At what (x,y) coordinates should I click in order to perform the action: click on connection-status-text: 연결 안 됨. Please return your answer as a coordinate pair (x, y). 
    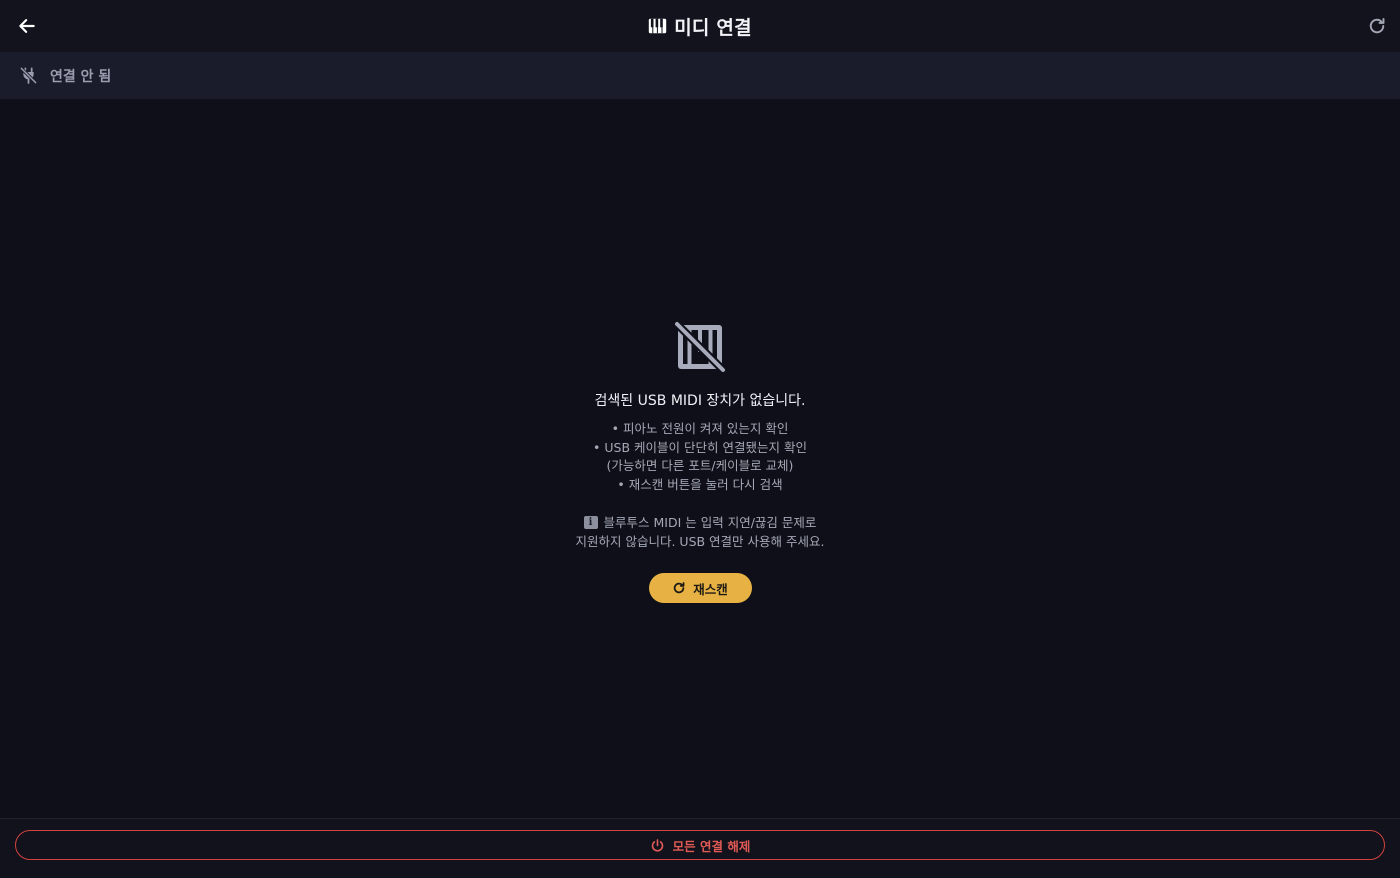
    Looking at the image, I should click on (81, 76).